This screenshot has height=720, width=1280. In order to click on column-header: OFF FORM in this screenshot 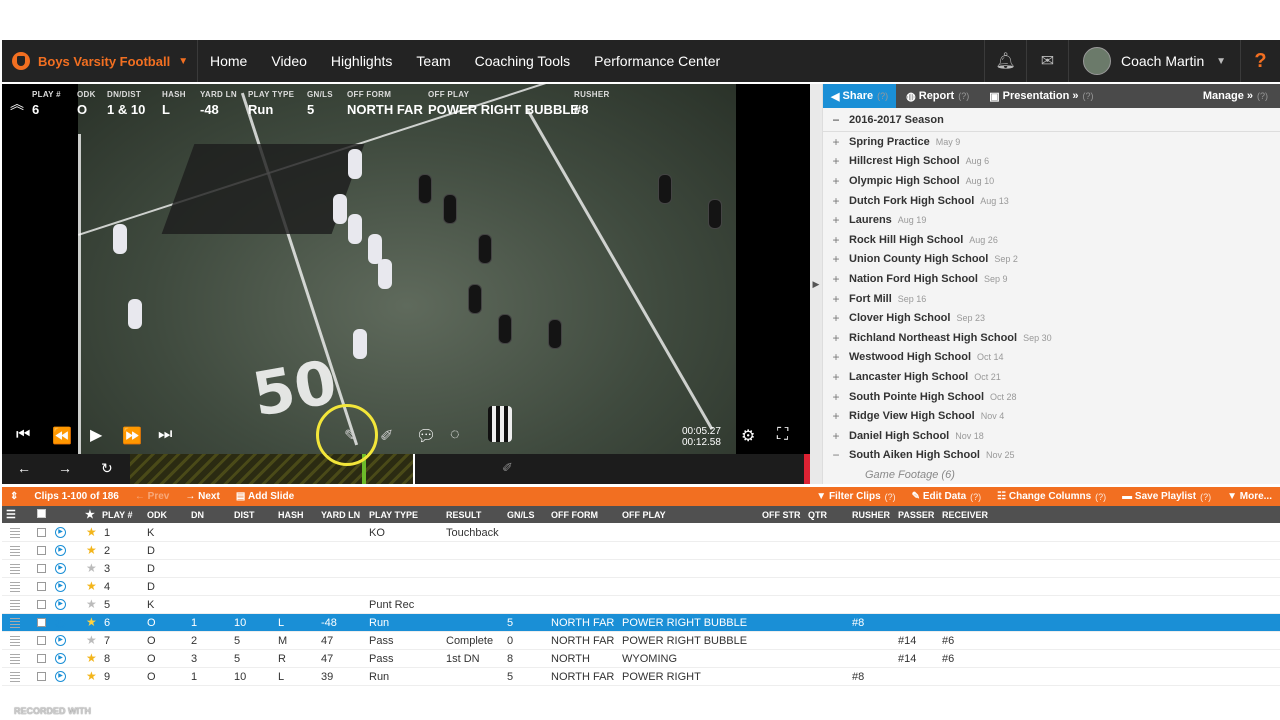, I will do `click(574, 515)`.